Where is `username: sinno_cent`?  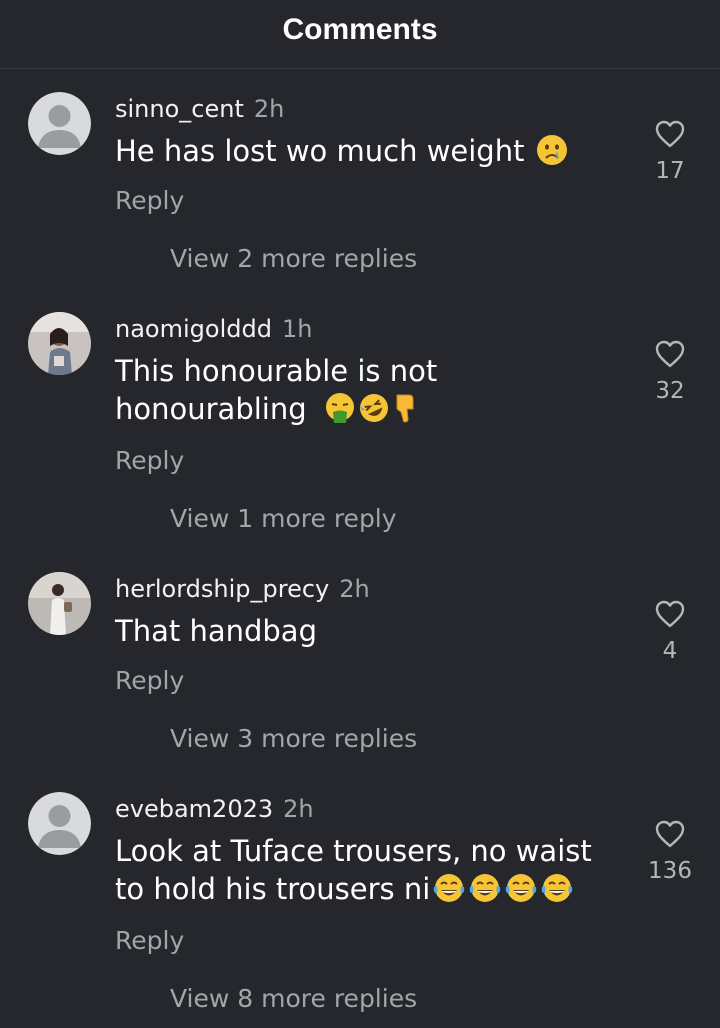 username: sinno_cent is located at coordinates (179, 109).